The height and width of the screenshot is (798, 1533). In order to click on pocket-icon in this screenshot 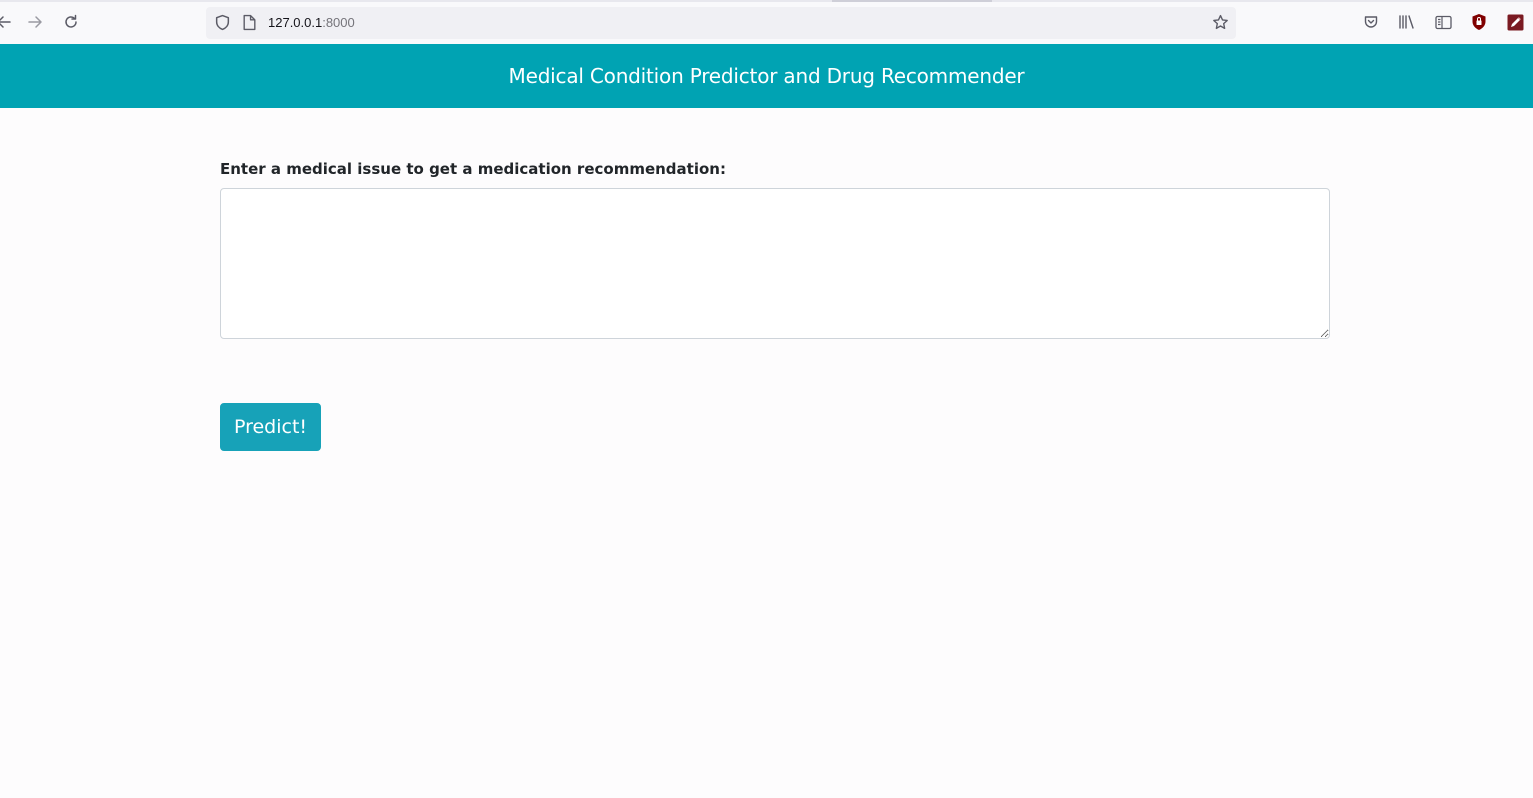, I will do `click(1371, 22)`.